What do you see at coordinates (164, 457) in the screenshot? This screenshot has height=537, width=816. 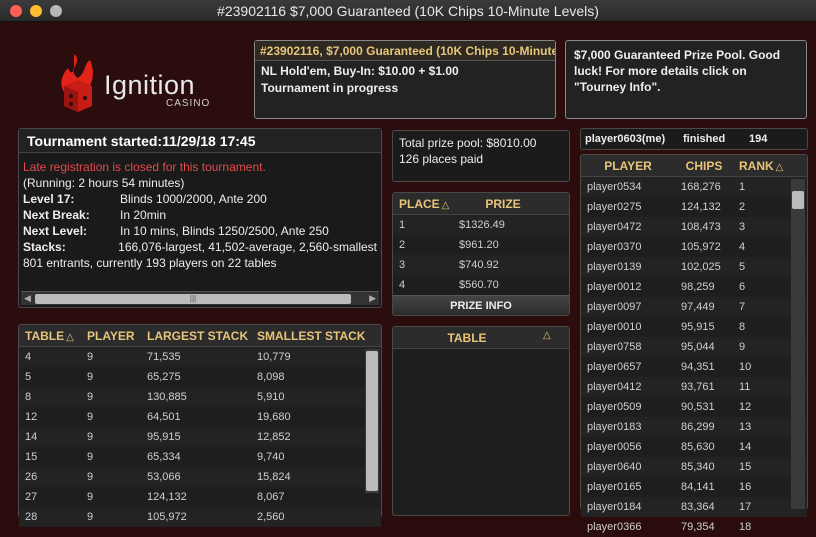 I see `table-row-cell: 65,334` at bounding box center [164, 457].